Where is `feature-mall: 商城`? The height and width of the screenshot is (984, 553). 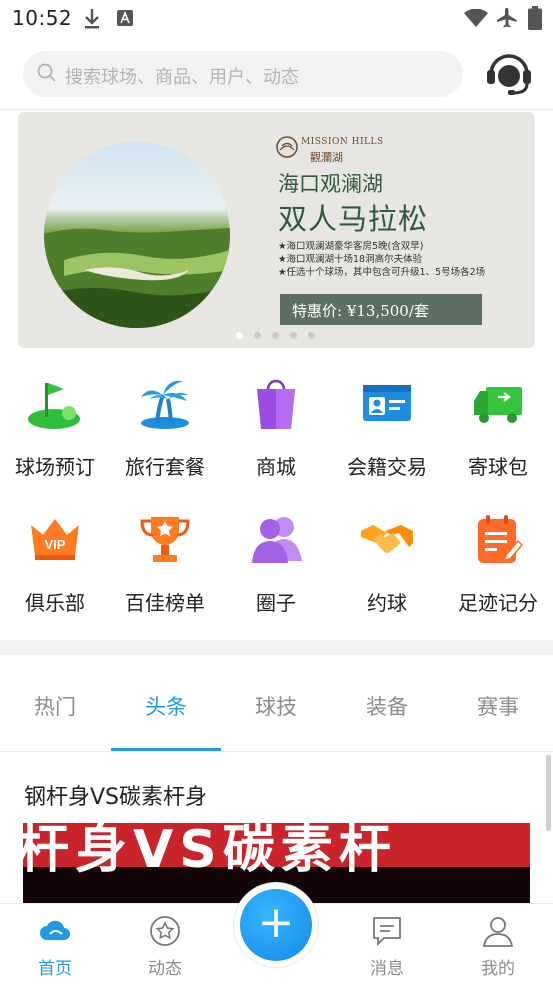
feature-mall: 商城 is located at coordinates (276, 430).